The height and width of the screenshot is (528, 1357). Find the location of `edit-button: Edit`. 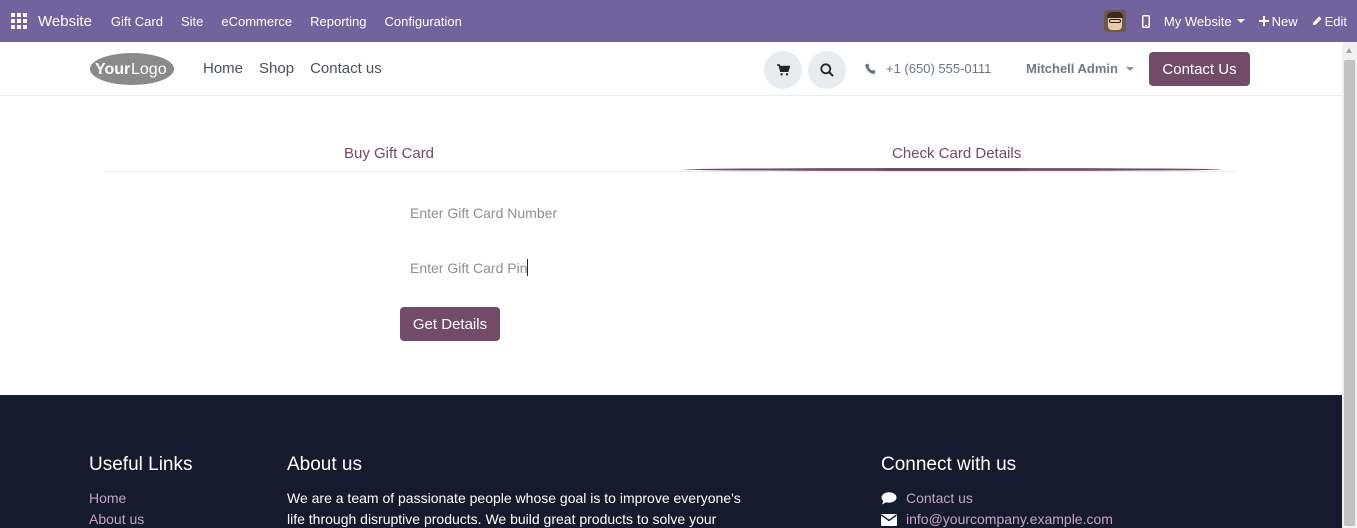

edit-button: Edit is located at coordinates (1329, 21).